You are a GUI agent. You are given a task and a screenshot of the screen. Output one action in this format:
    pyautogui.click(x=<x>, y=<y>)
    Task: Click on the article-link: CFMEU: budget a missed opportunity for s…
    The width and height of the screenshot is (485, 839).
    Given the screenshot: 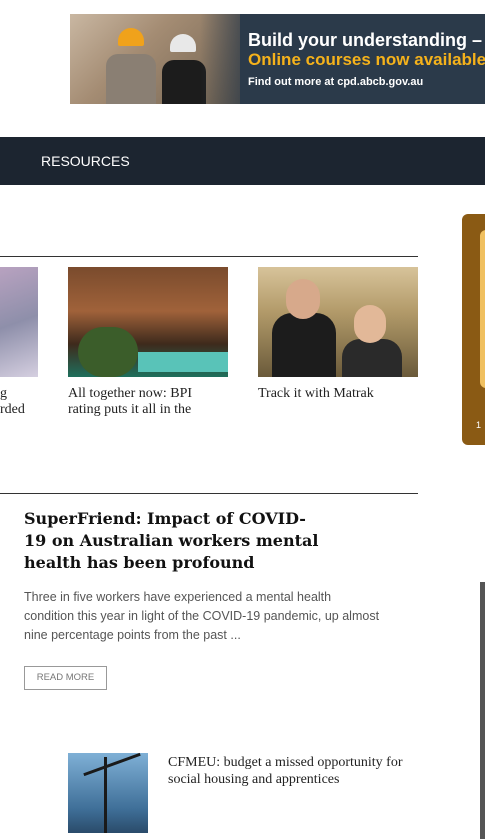 What is the action you would take?
    pyautogui.click(x=293, y=771)
    